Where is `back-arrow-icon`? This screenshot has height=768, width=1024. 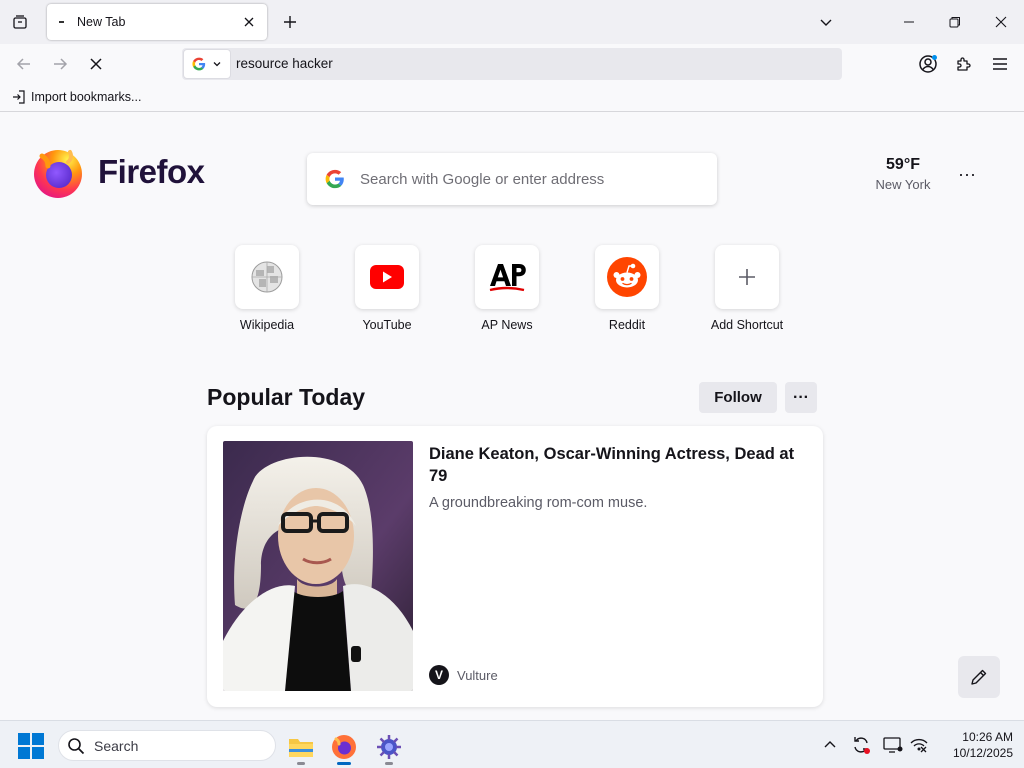
back-arrow-icon is located at coordinates (24, 64).